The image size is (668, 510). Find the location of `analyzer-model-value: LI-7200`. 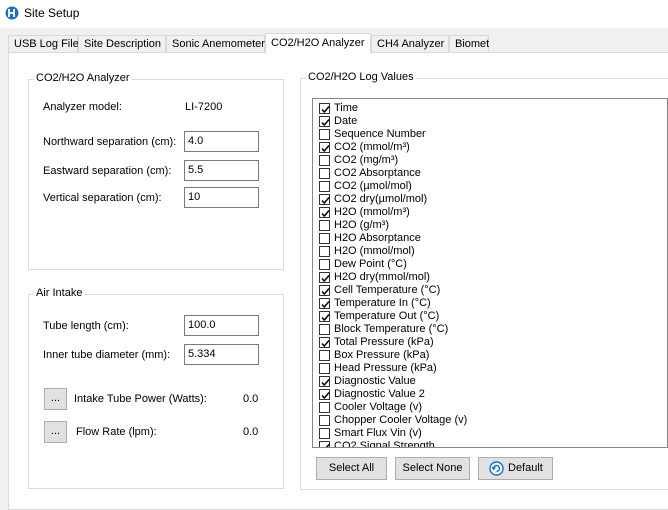

analyzer-model-value: LI-7200 is located at coordinates (204, 107).